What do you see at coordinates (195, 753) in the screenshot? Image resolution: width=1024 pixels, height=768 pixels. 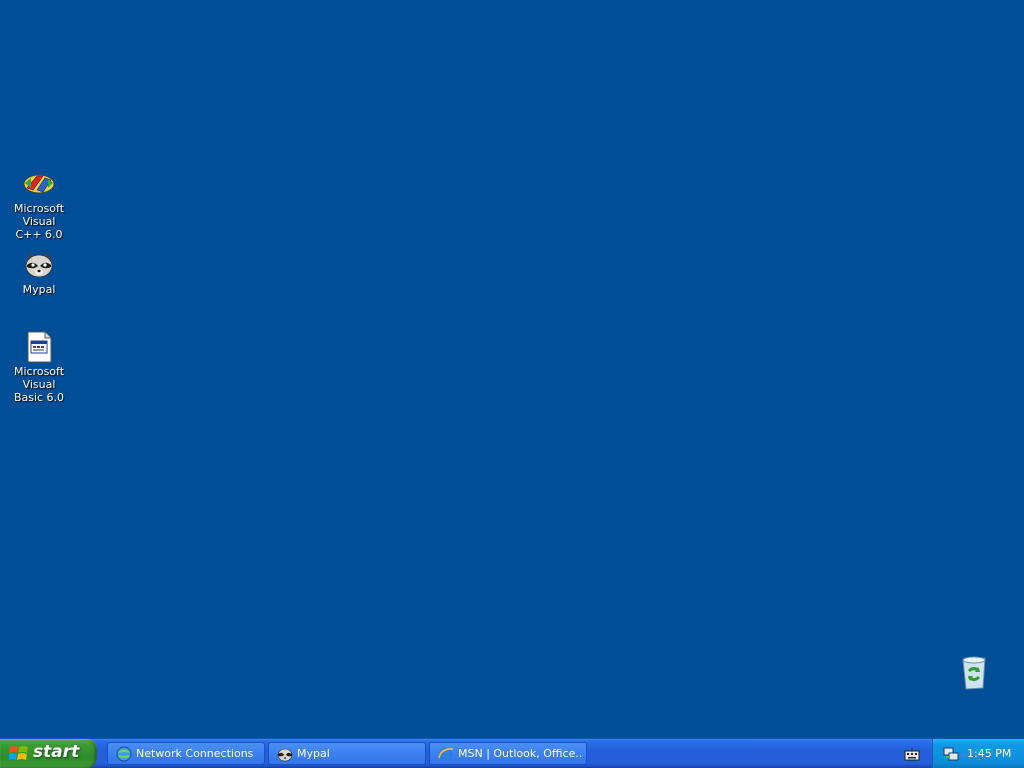 I see `taskbar-button-label: Network Connections` at bounding box center [195, 753].